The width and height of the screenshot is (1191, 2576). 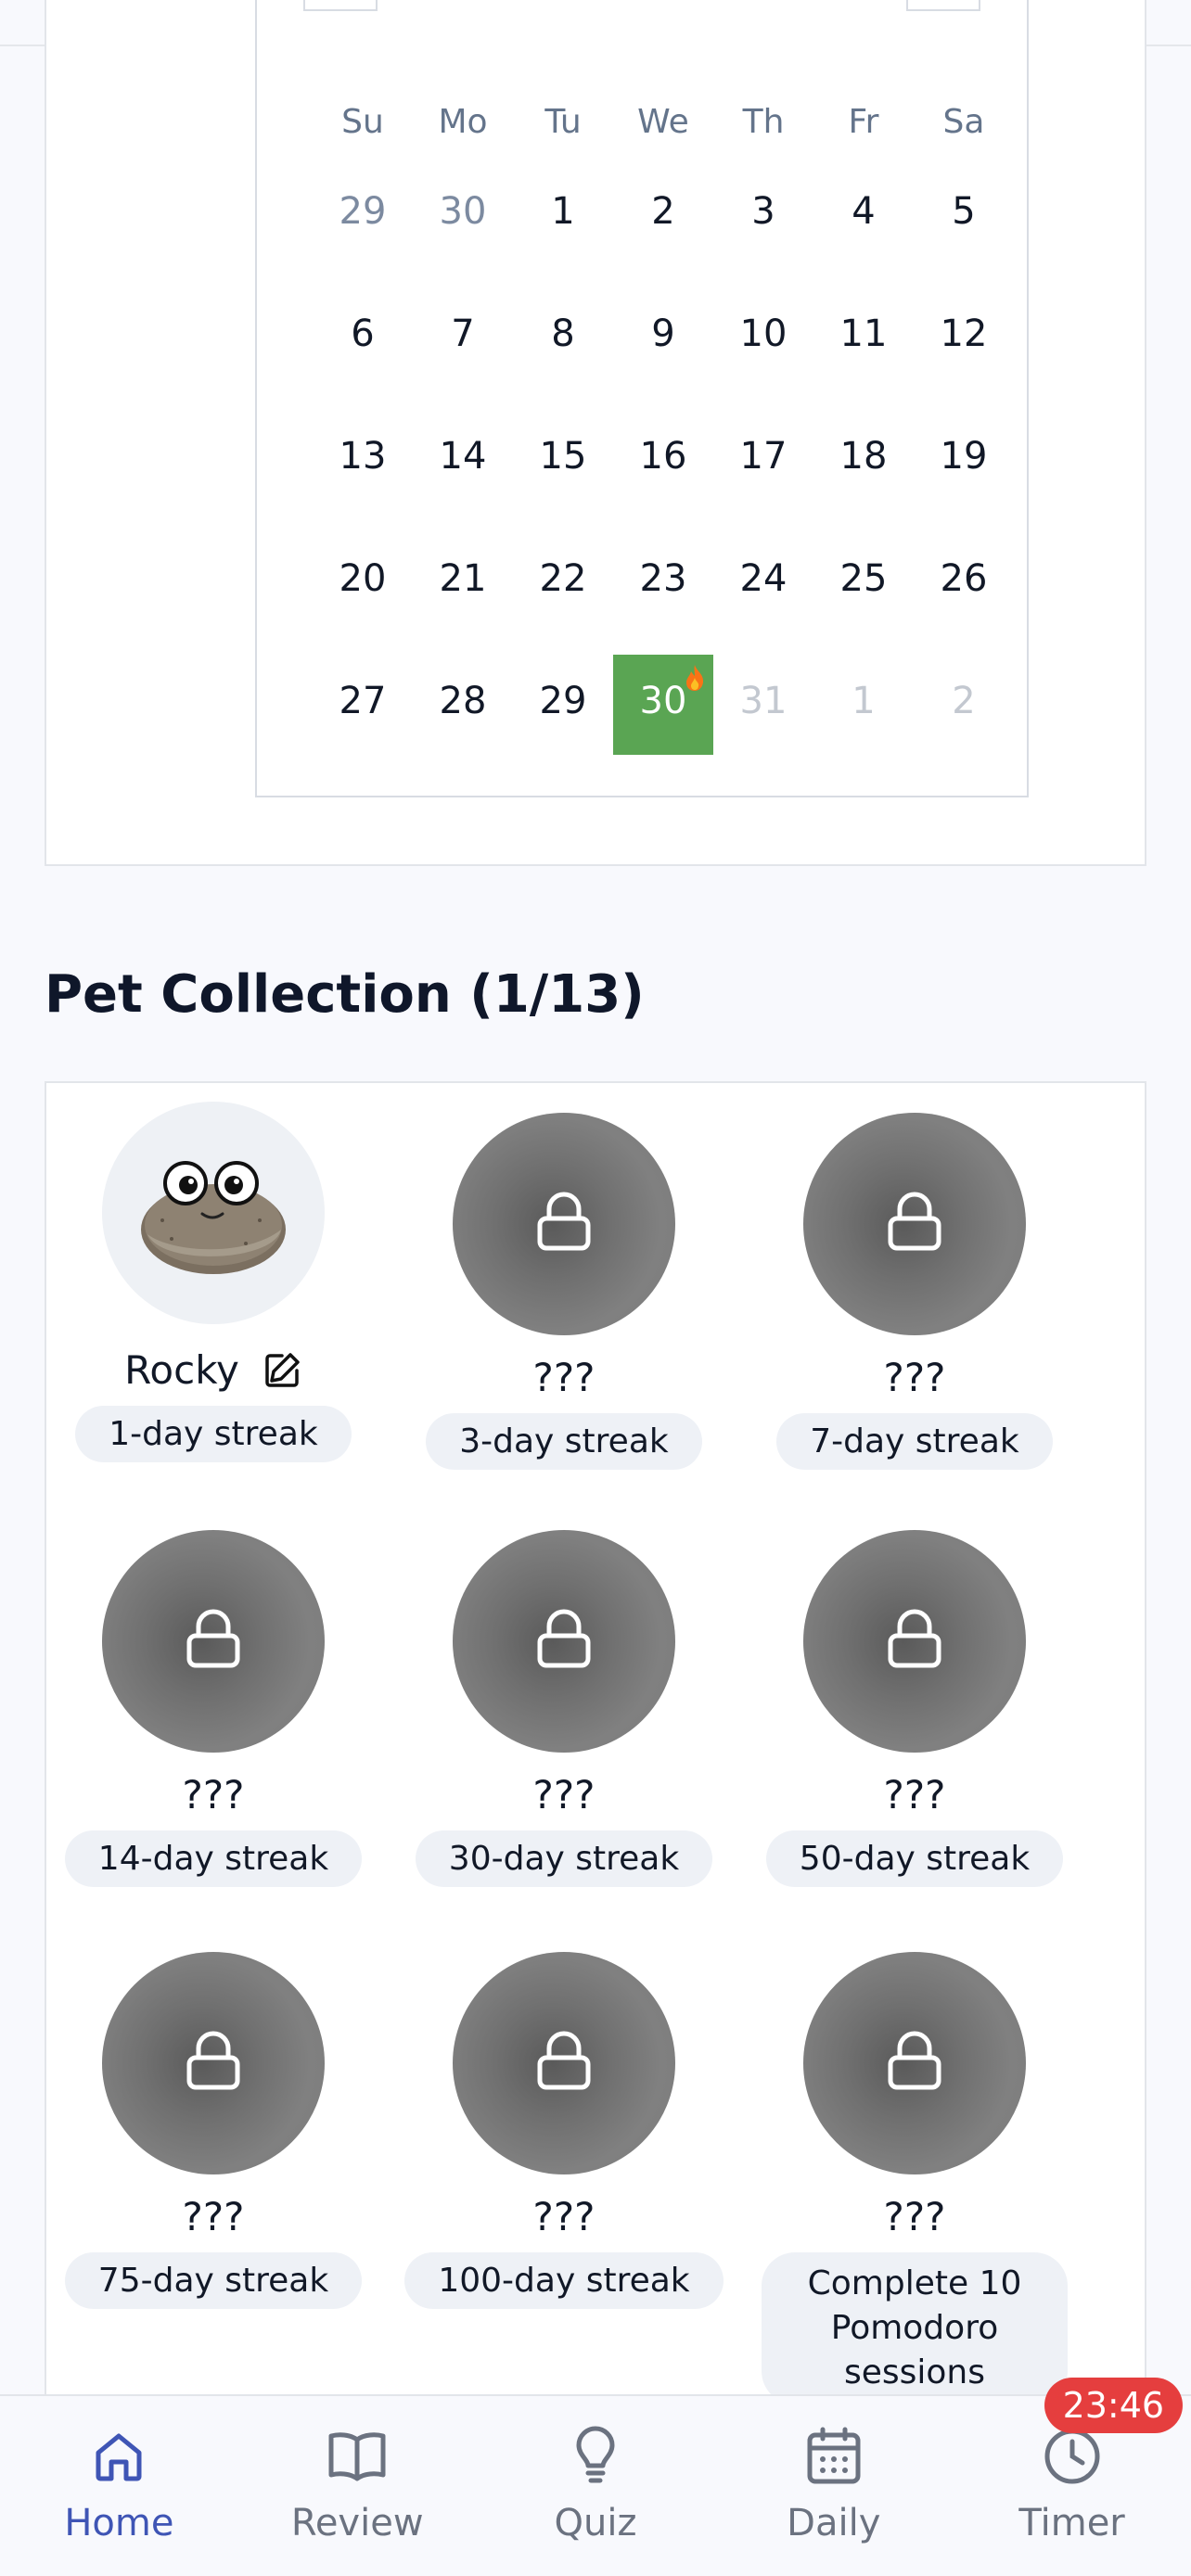 I want to click on calendar-day: 5, so click(x=964, y=212).